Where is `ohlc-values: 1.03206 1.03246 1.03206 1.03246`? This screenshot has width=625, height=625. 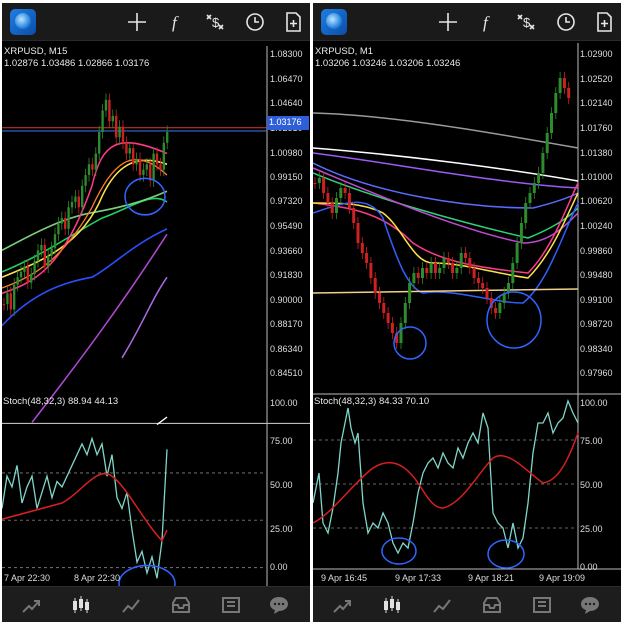
ohlc-values: 1.03206 1.03246 1.03206 1.03246 is located at coordinates (388, 63).